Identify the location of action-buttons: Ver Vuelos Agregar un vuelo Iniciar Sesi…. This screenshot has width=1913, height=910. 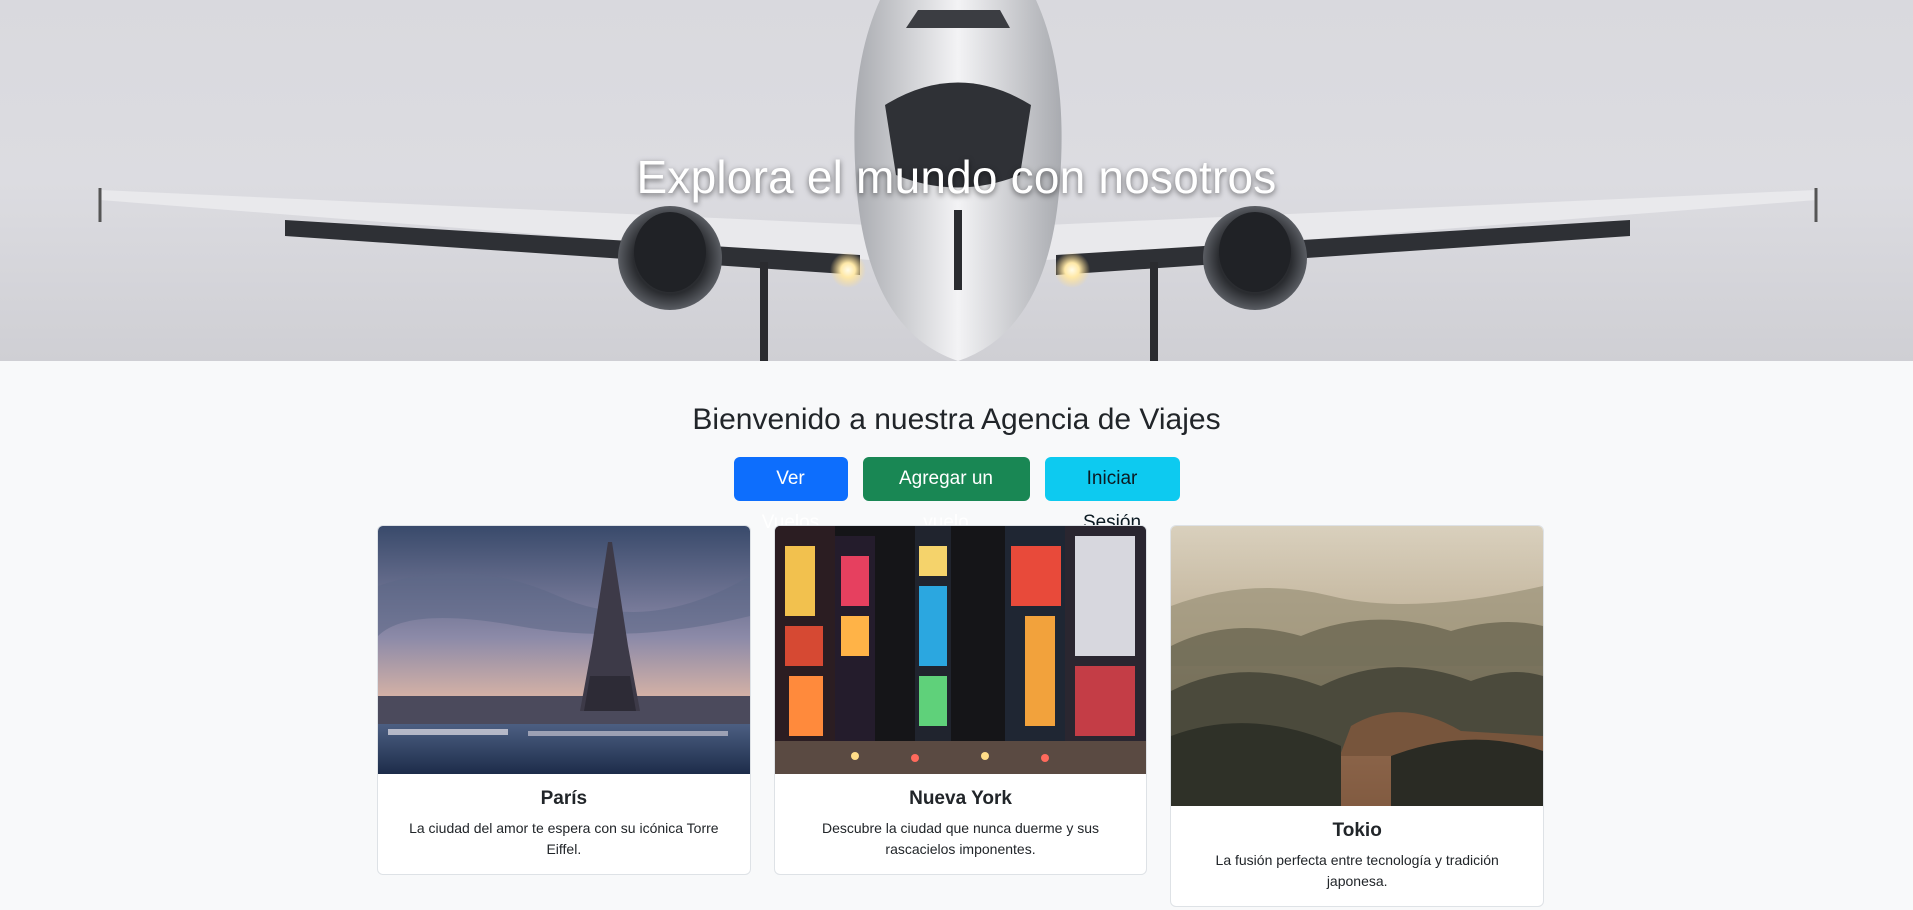
(956, 495).